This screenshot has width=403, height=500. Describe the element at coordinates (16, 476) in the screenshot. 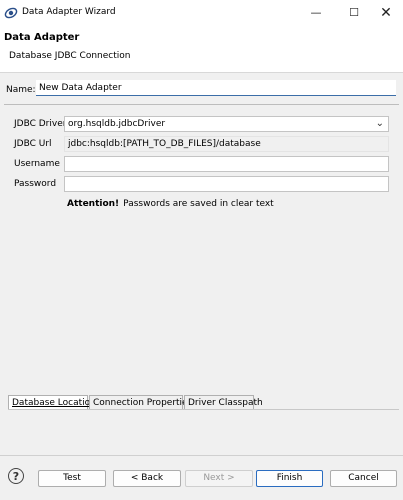

I see `help-icon: ?` at that location.